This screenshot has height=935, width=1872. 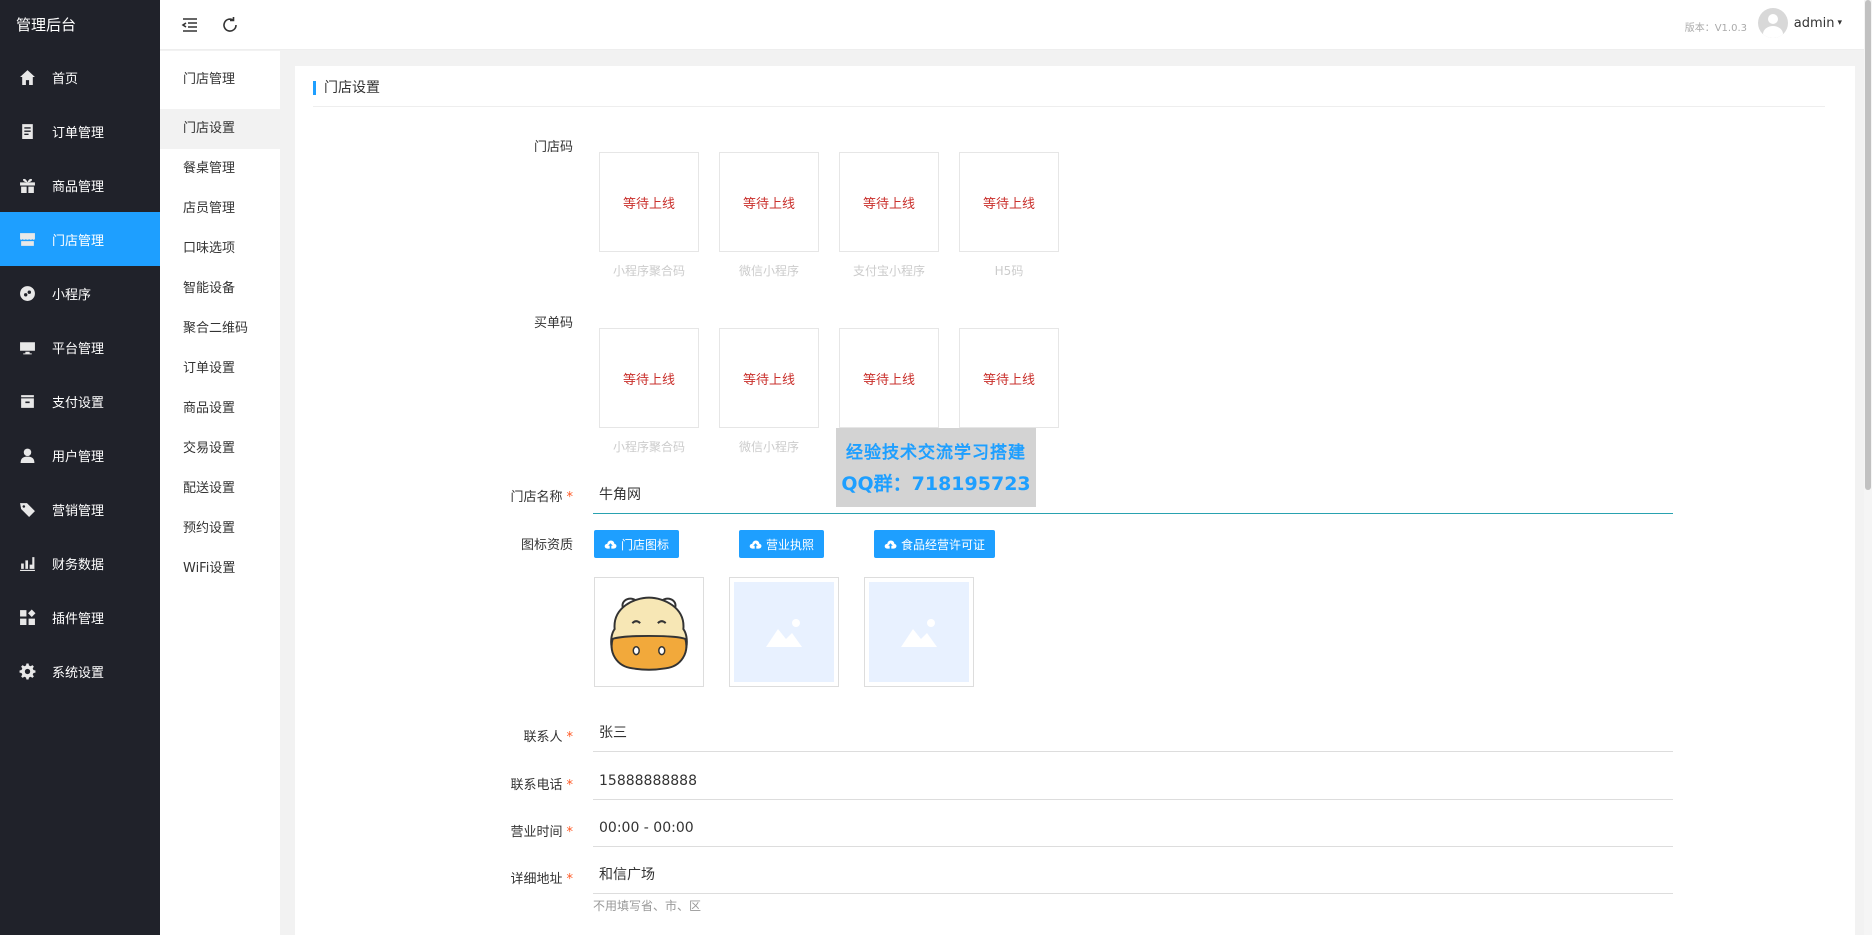 What do you see at coordinates (220, 489) in the screenshot?
I see `subnav-item-delivery-settings: 配送设置` at bounding box center [220, 489].